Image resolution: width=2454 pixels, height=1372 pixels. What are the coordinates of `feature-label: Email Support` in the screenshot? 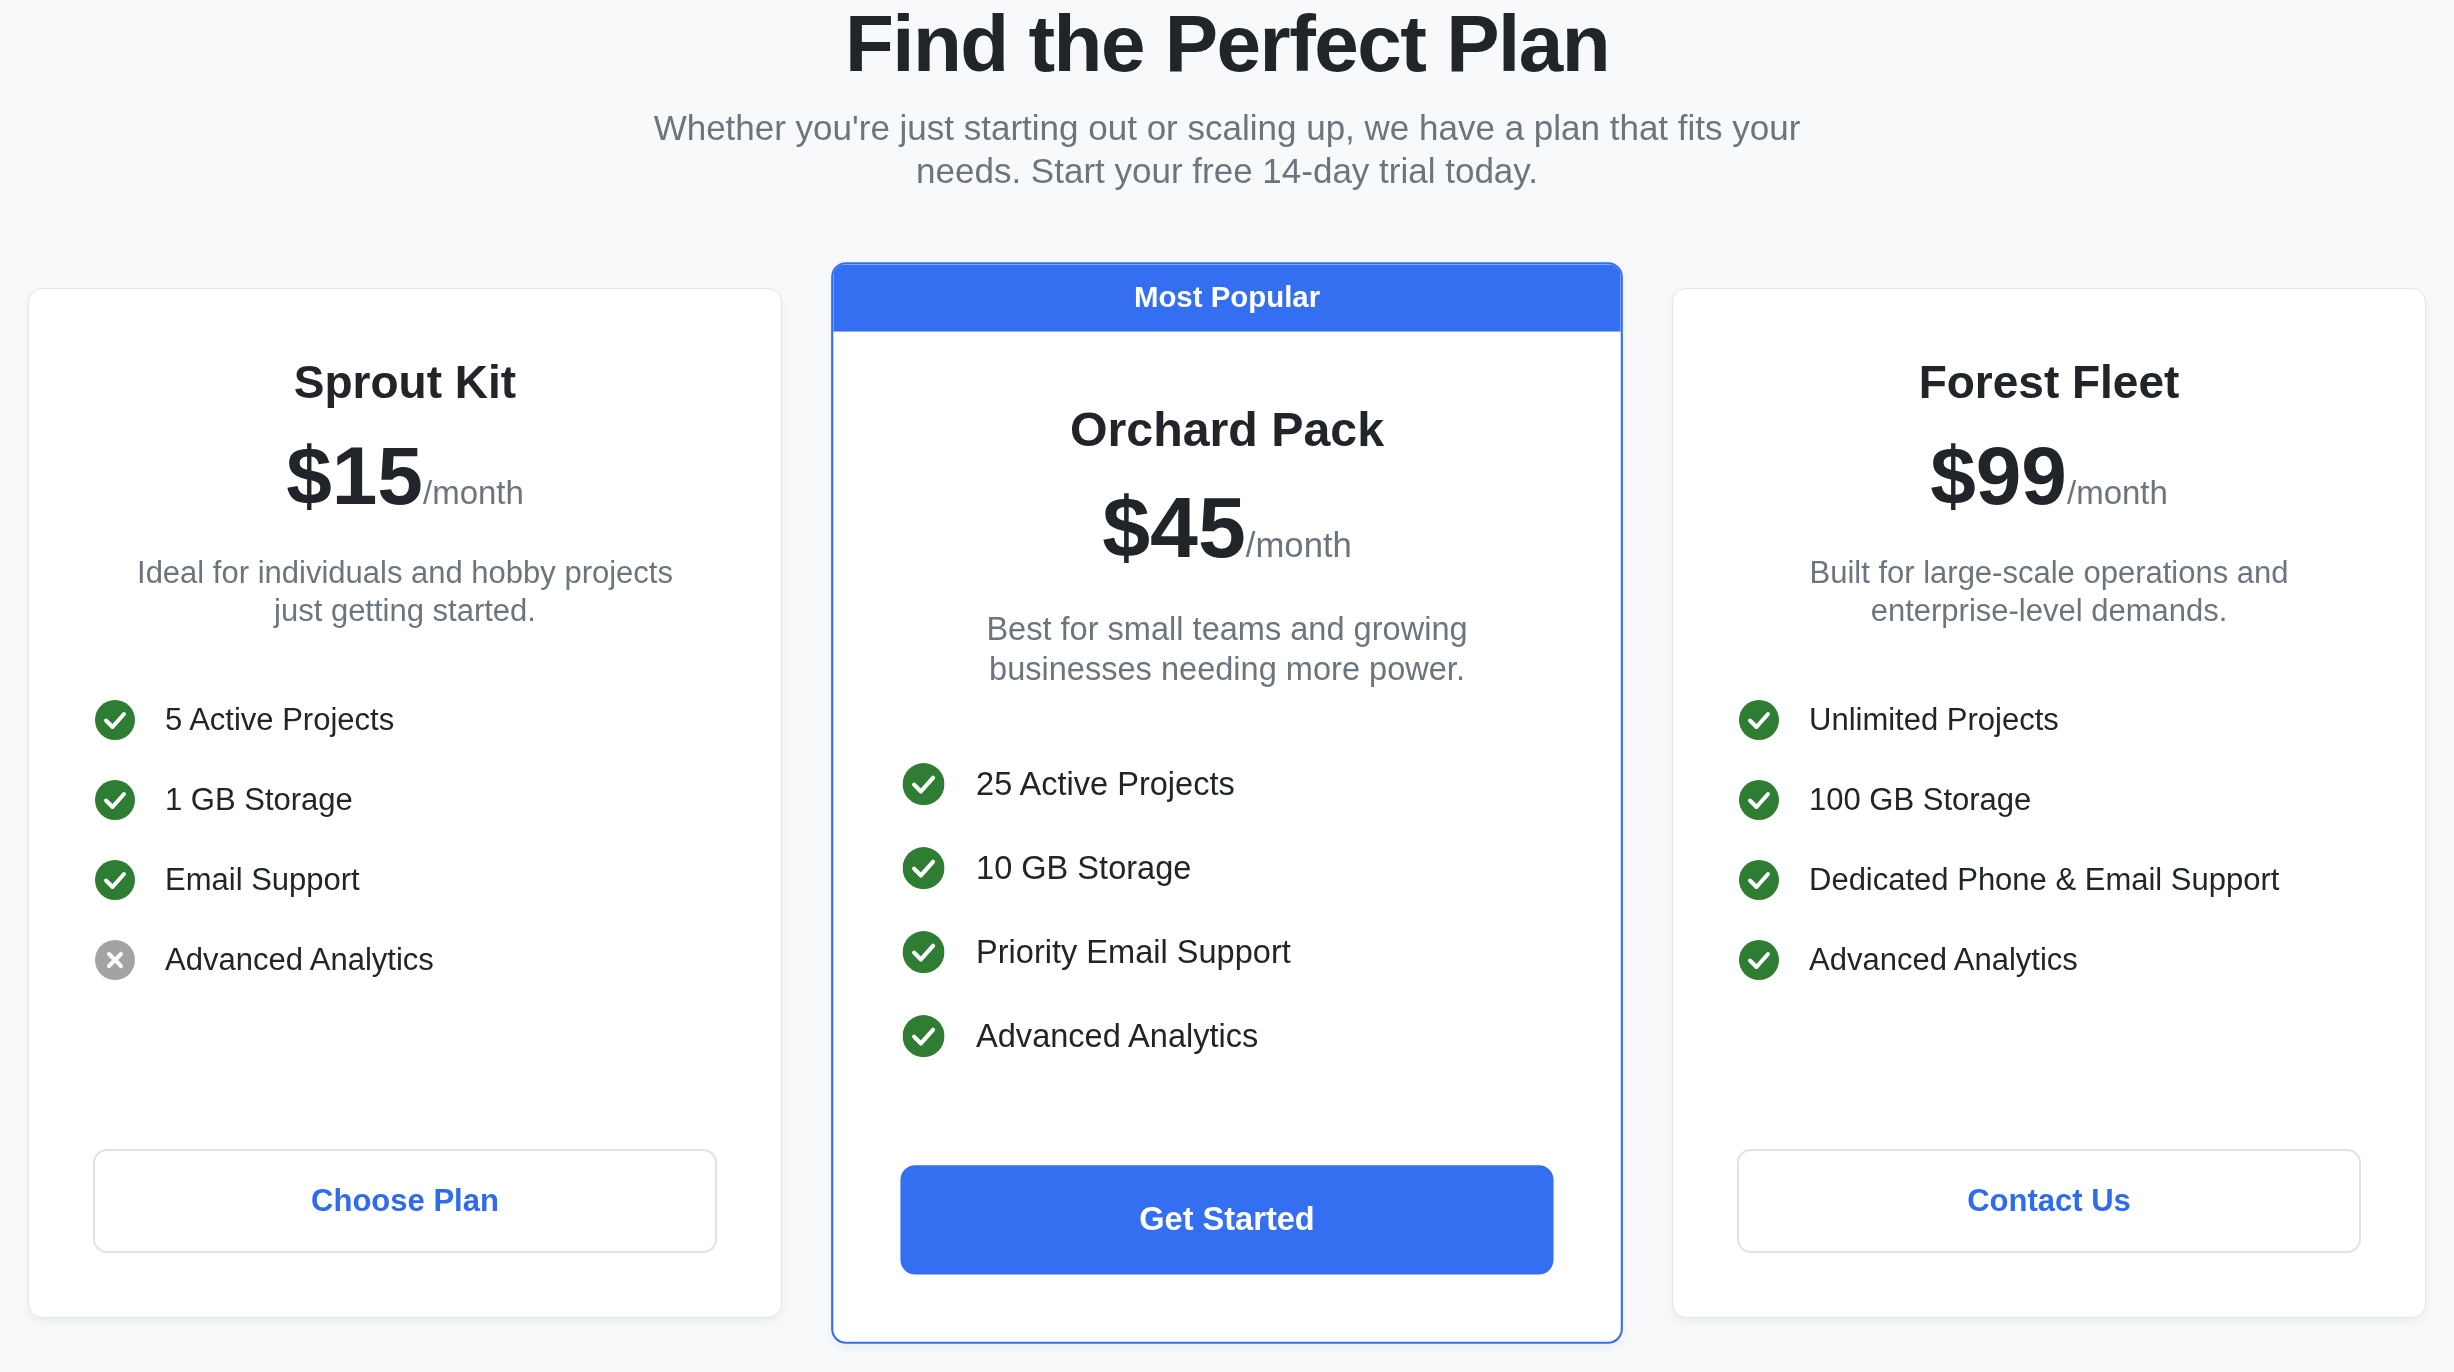 It's located at (262, 880).